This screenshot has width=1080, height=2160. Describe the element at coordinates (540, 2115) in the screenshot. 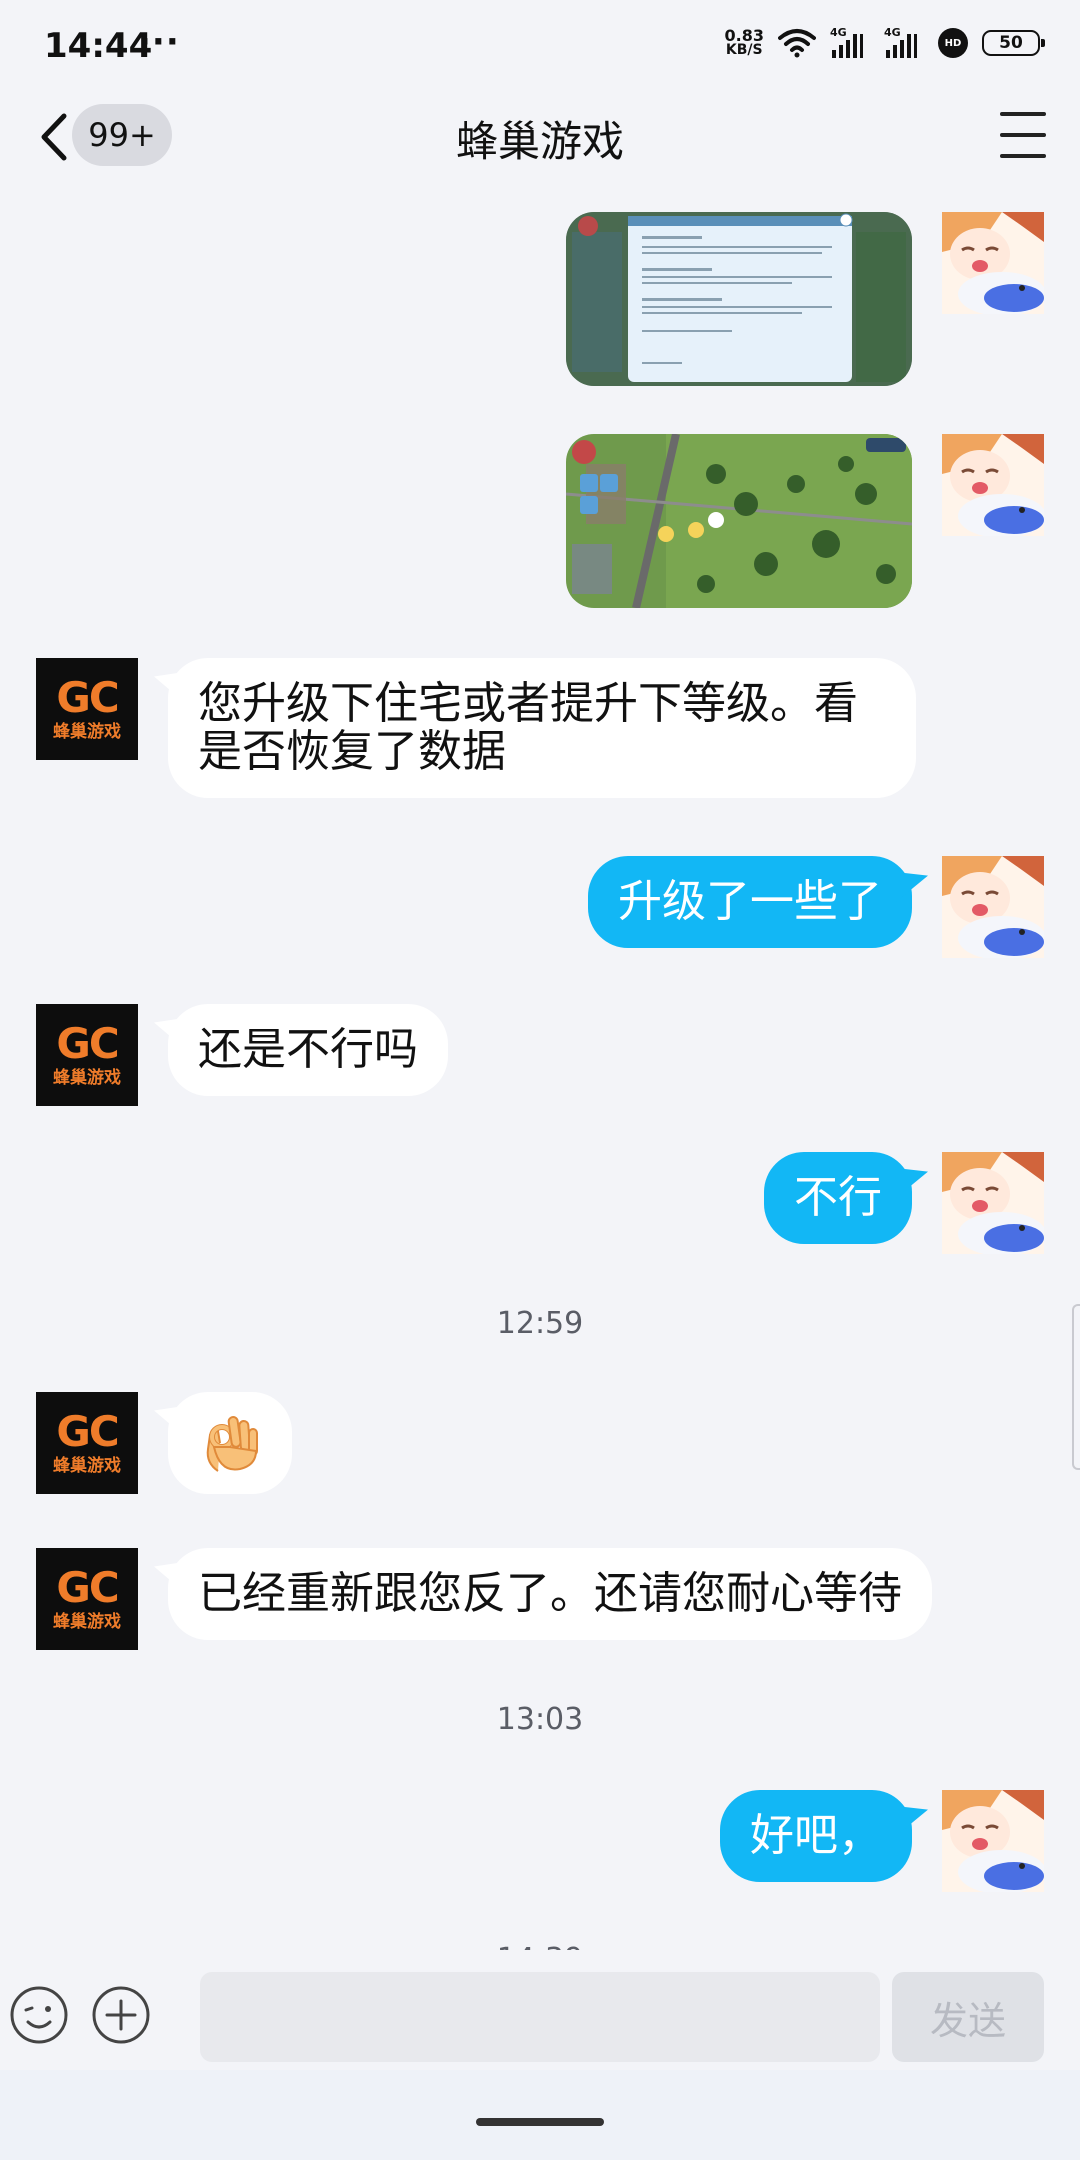

I see `system-nav-bar` at that location.